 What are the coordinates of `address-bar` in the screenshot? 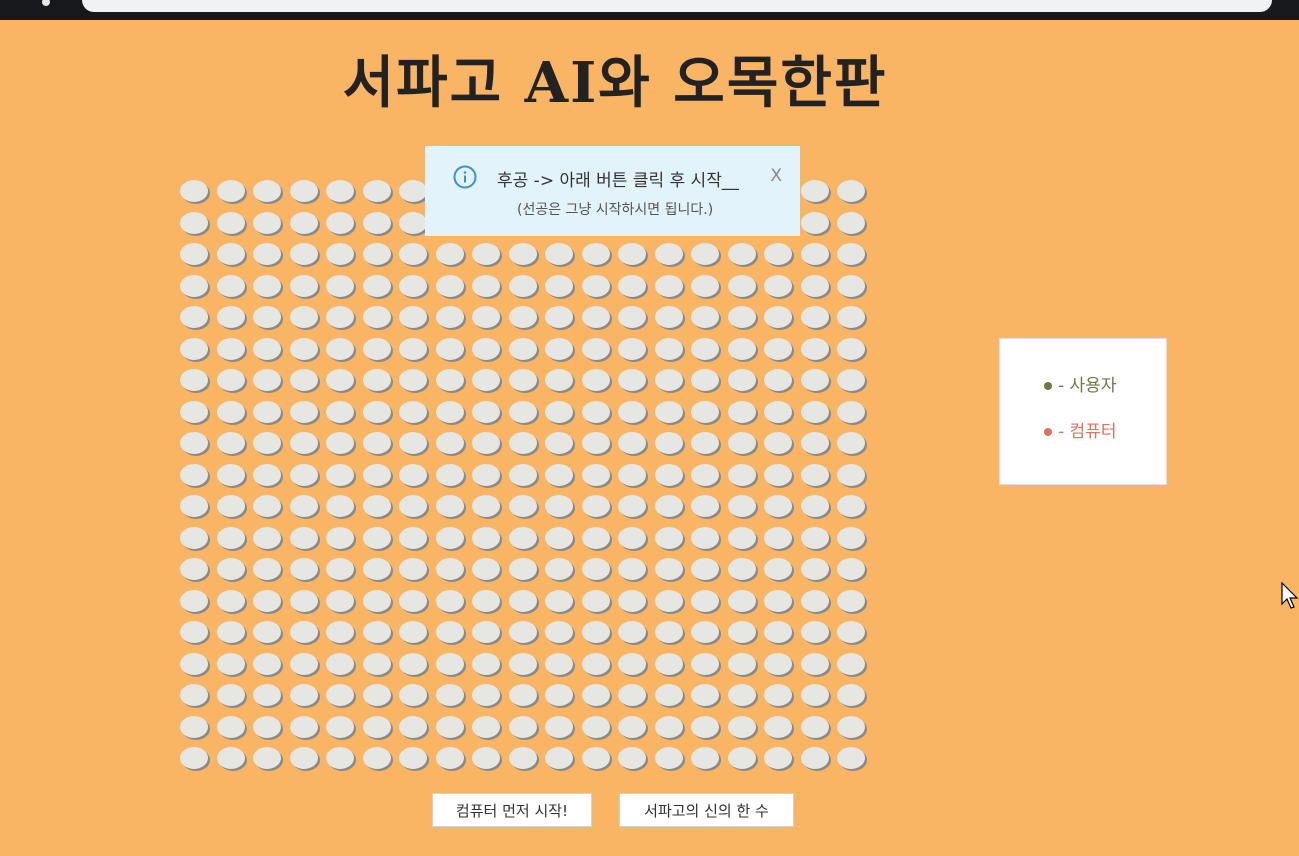 It's located at (677, 6).